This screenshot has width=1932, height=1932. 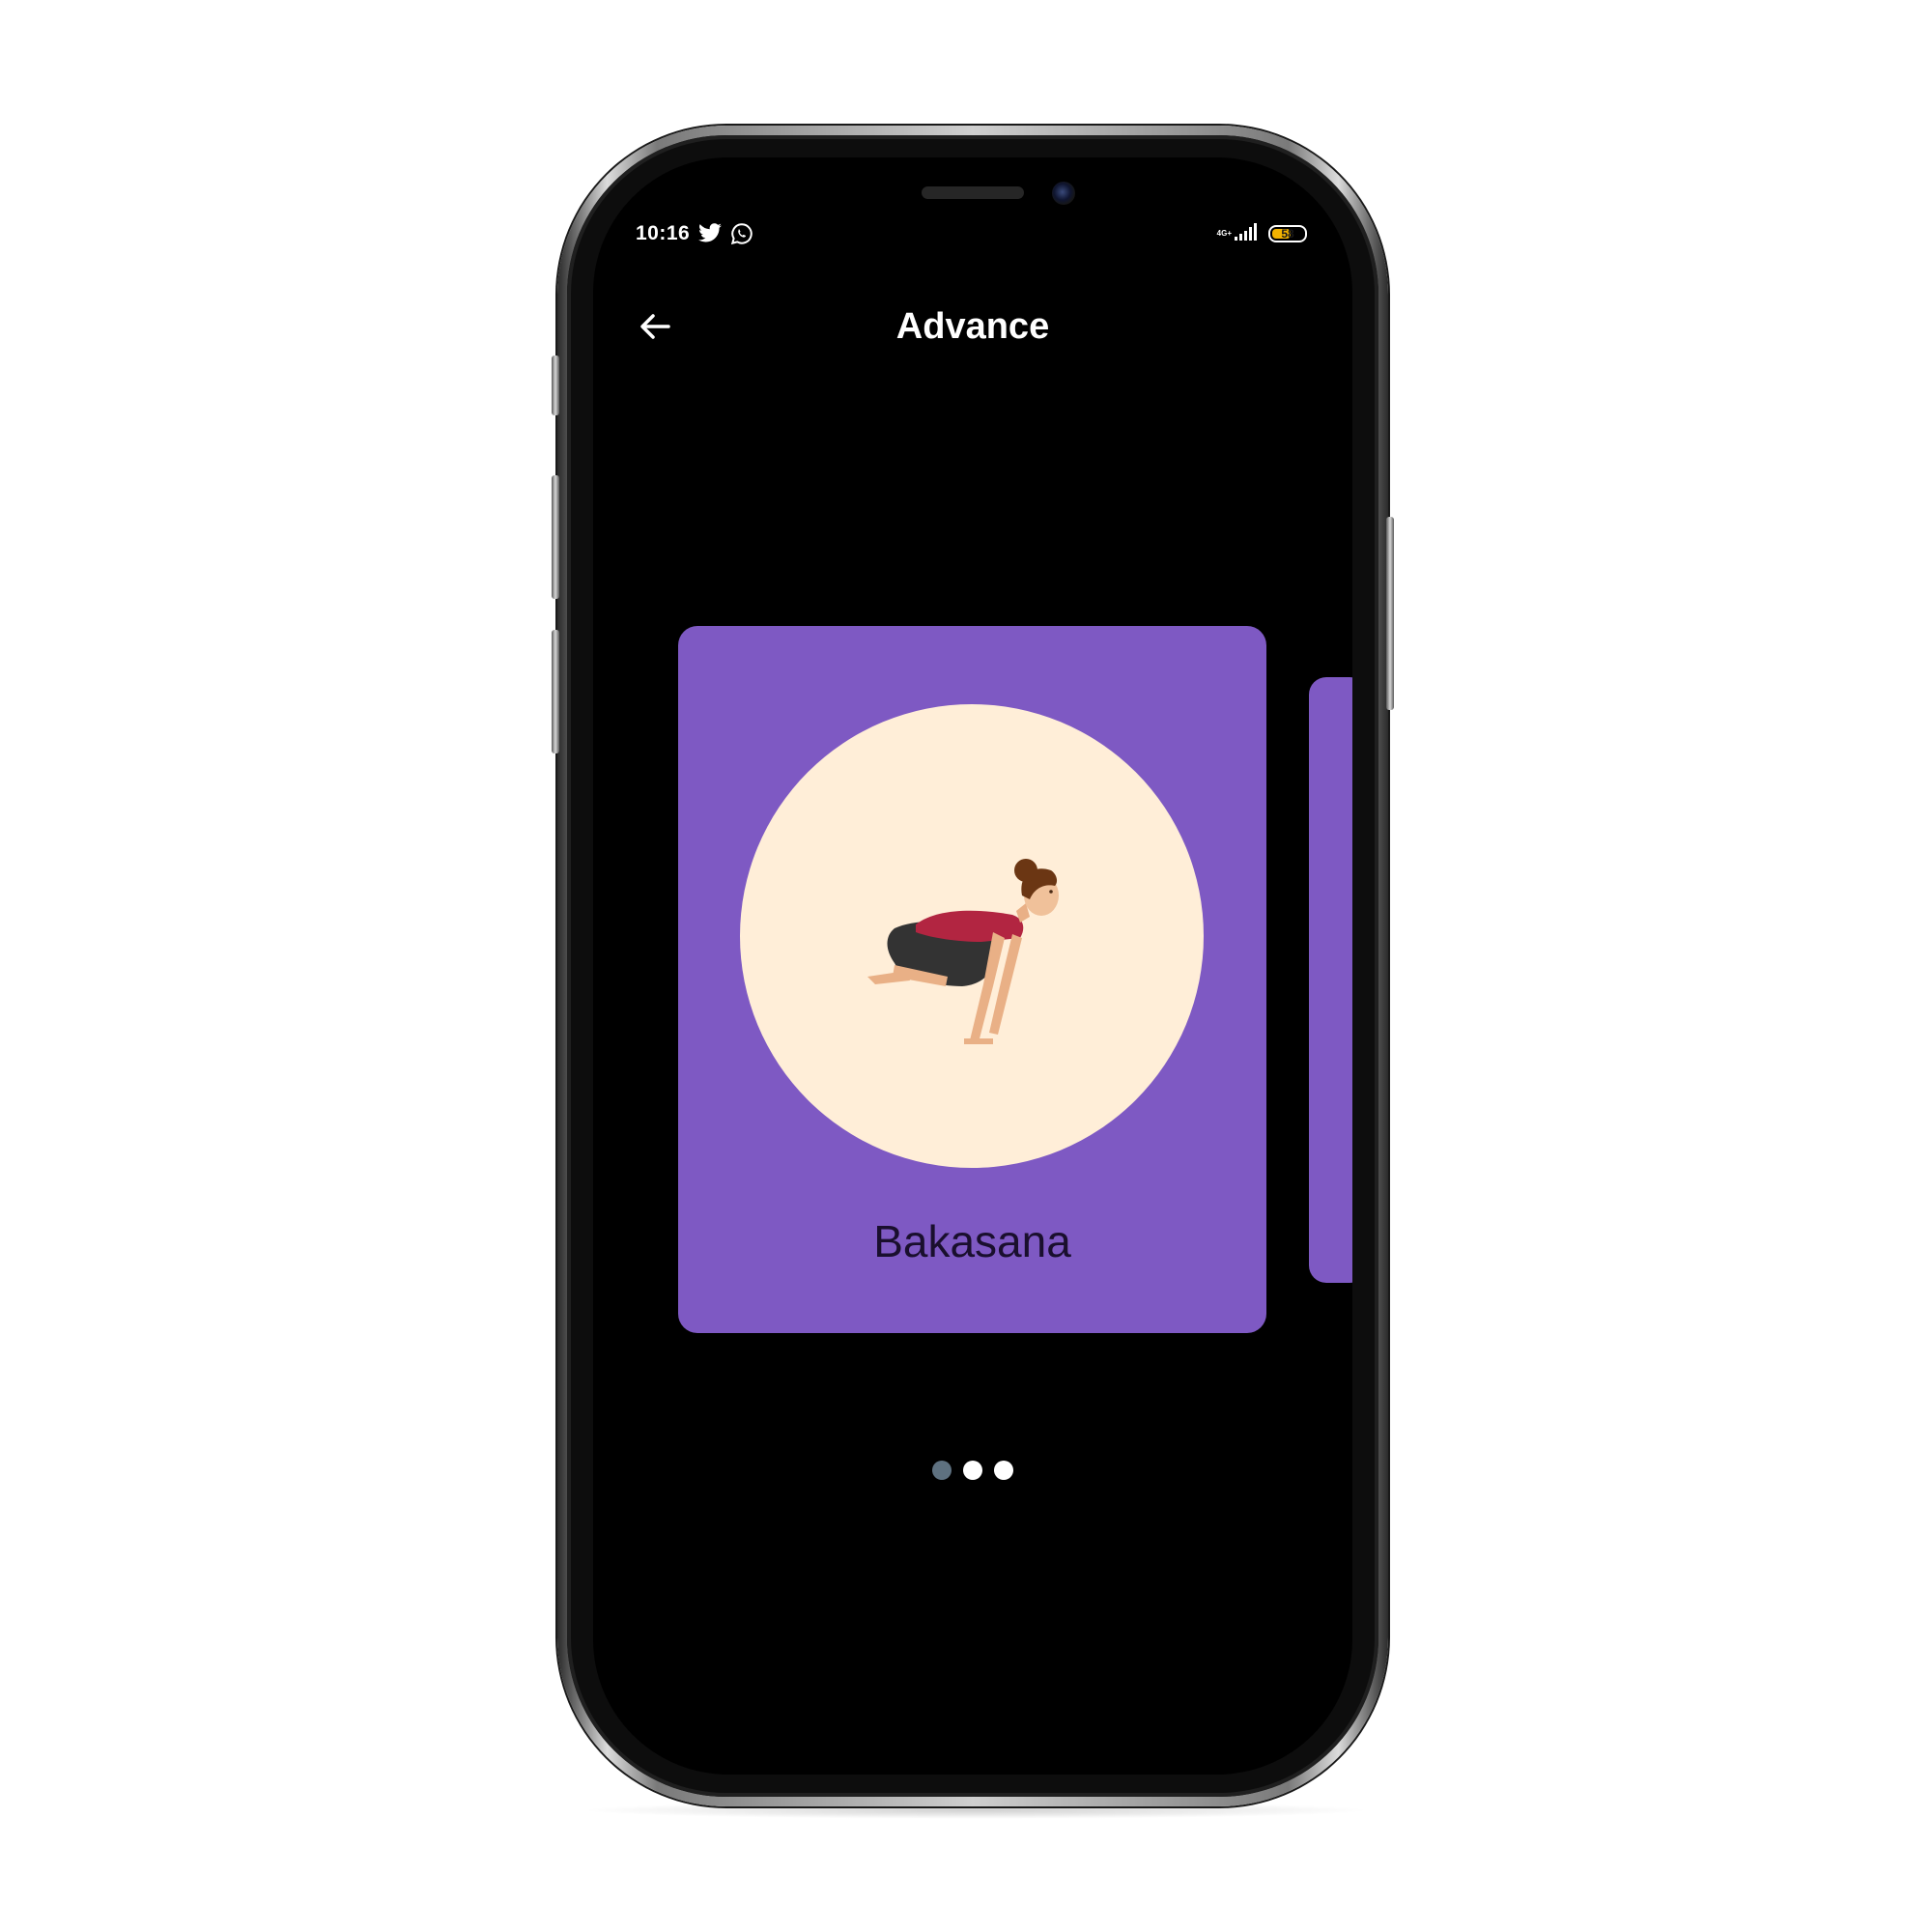 What do you see at coordinates (555, 691) in the screenshot?
I see `volume-down-button` at bounding box center [555, 691].